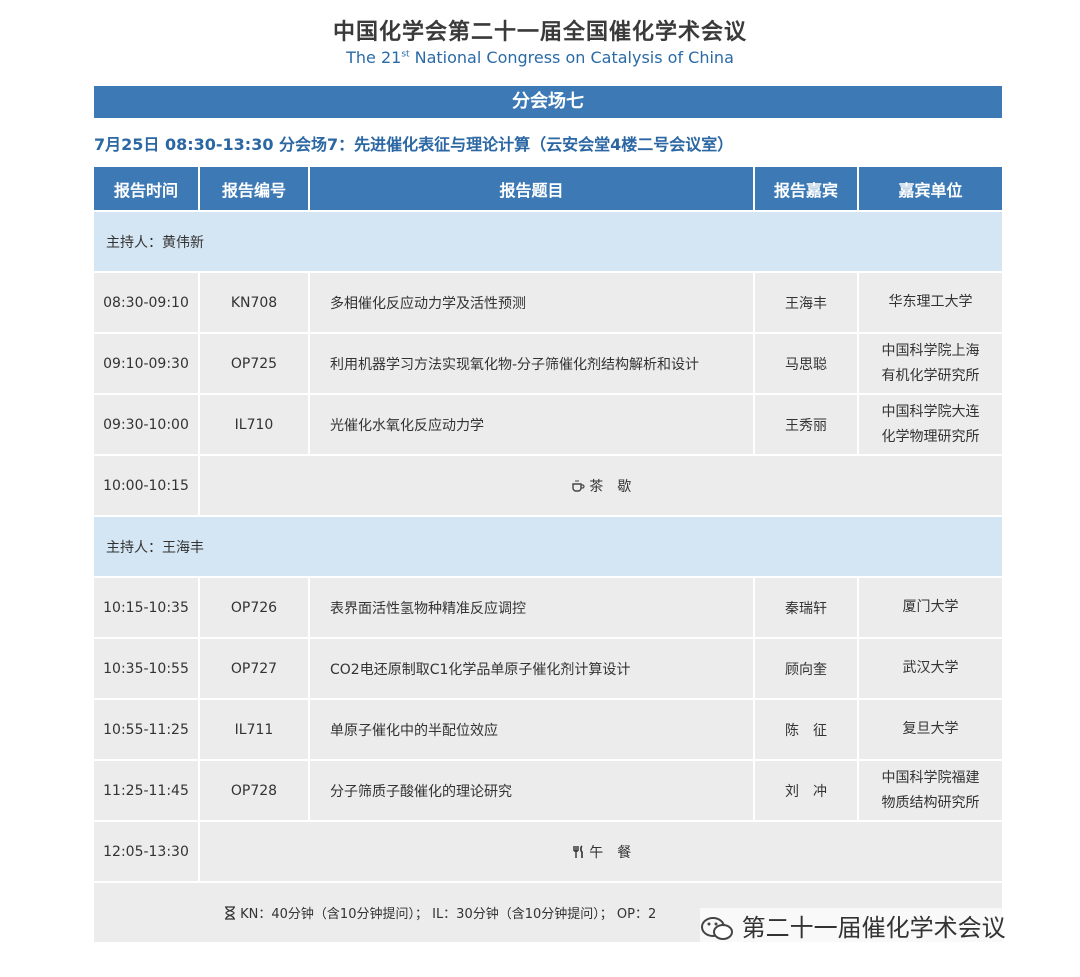 The height and width of the screenshot is (977, 1080). I want to click on time-cell: 10:35-10:55, so click(146, 668).